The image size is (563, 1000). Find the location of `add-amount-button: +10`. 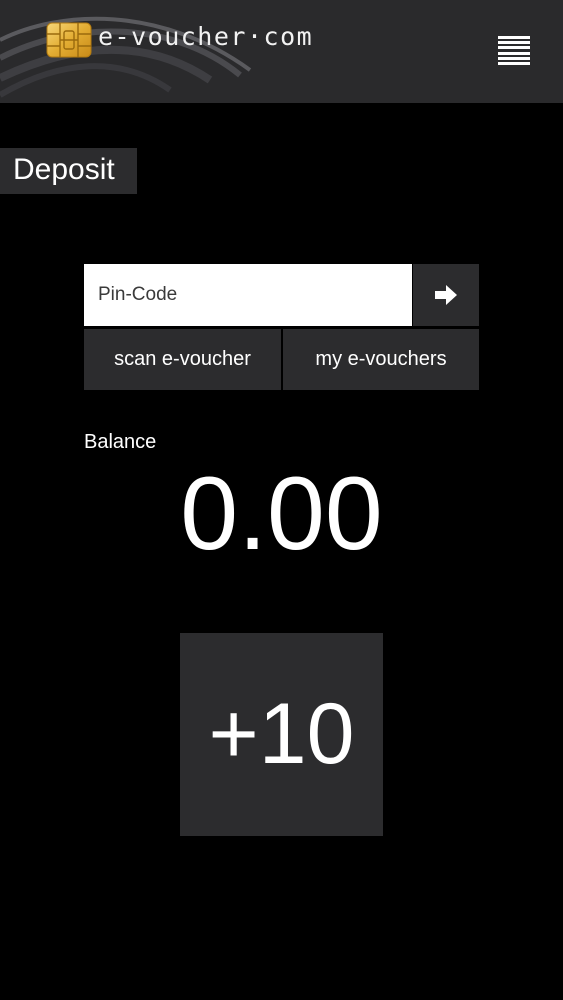

add-amount-button: +10 is located at coordinates (281, 734).